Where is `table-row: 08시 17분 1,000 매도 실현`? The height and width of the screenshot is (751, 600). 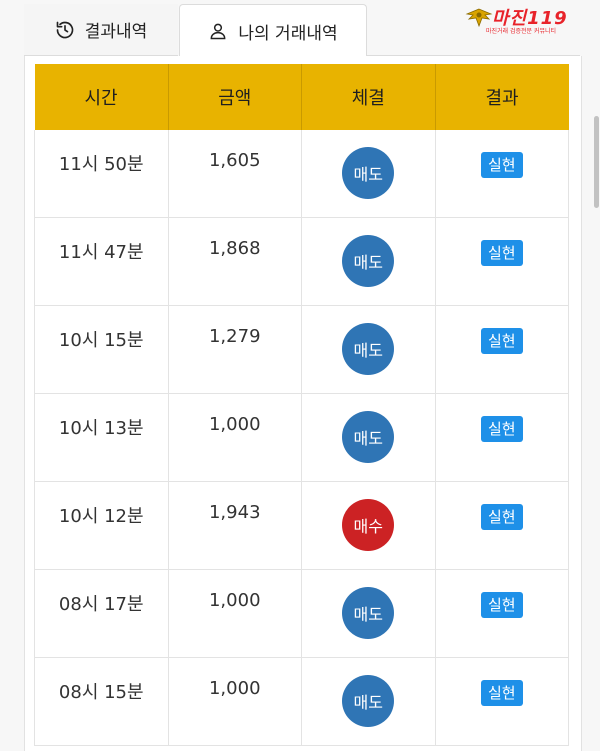 table-row: 08시 17분 1,000 매도 실현 is located at coordinates (301, 613).